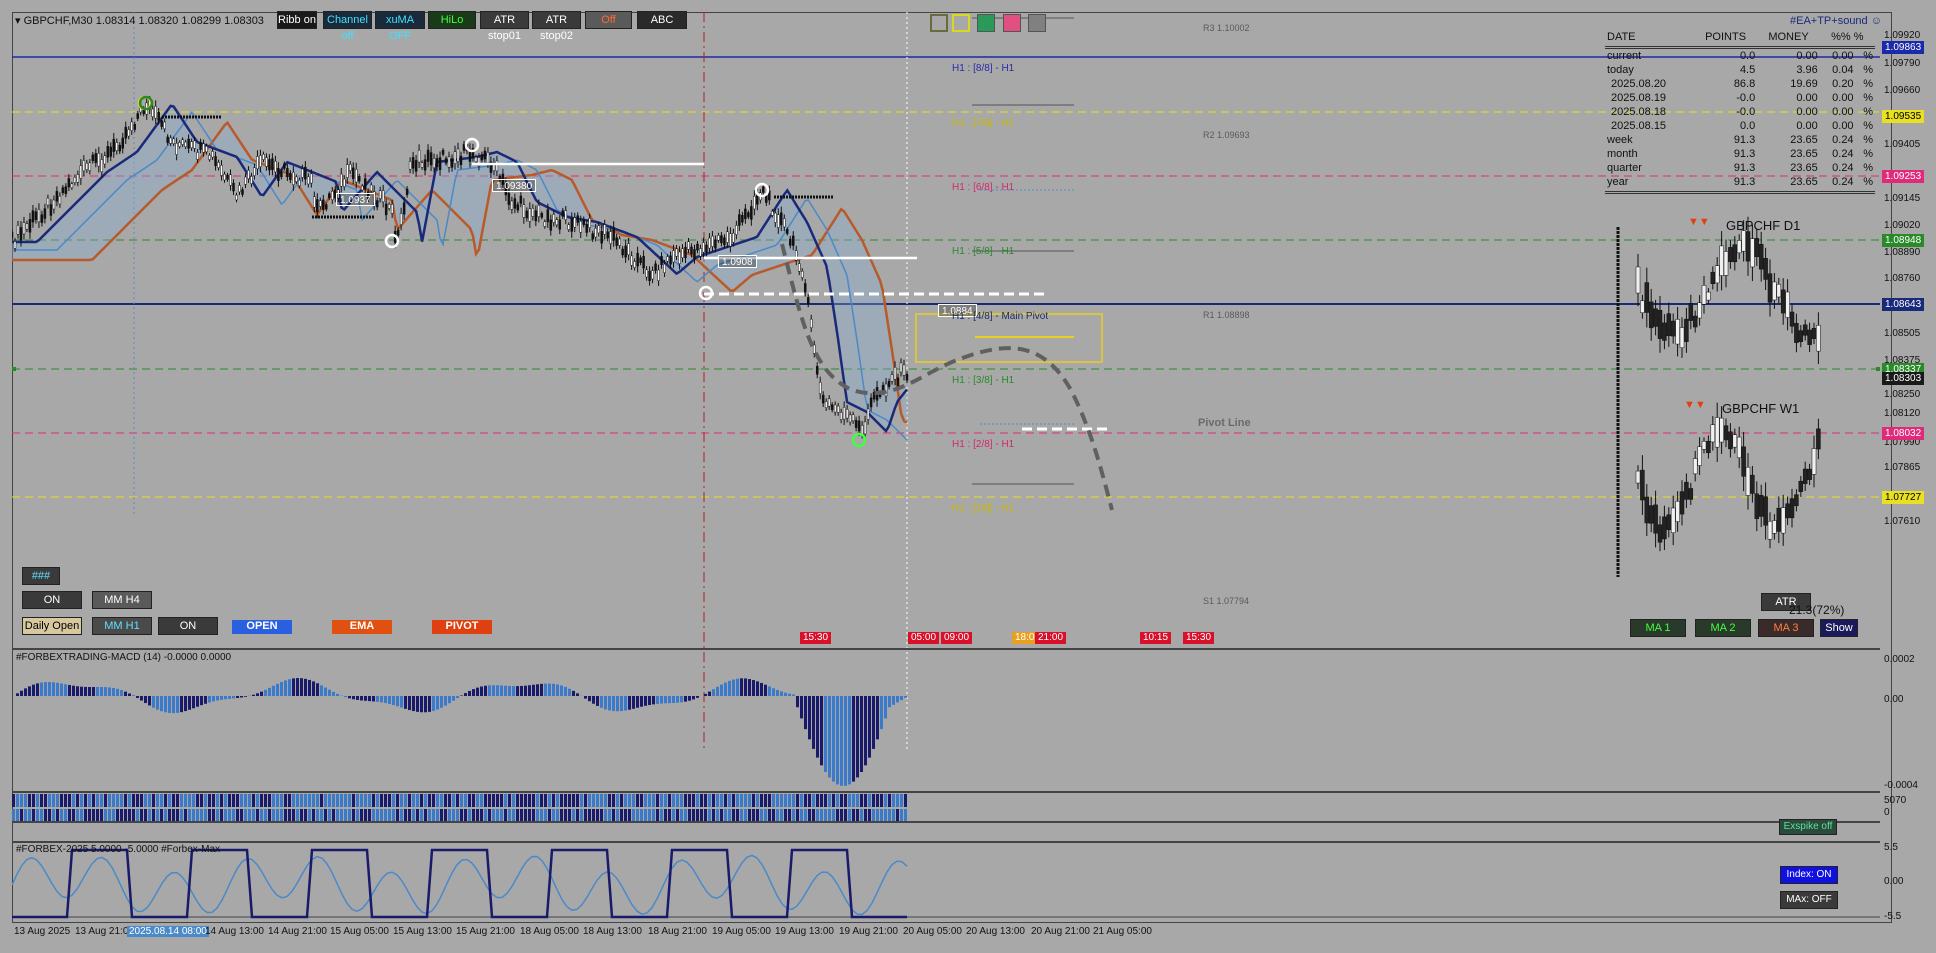 The image size is (1936, 953). Describe the element at coordinates (1809, 875) in the screenshot. I see `index-button: Index: ON` at that location.